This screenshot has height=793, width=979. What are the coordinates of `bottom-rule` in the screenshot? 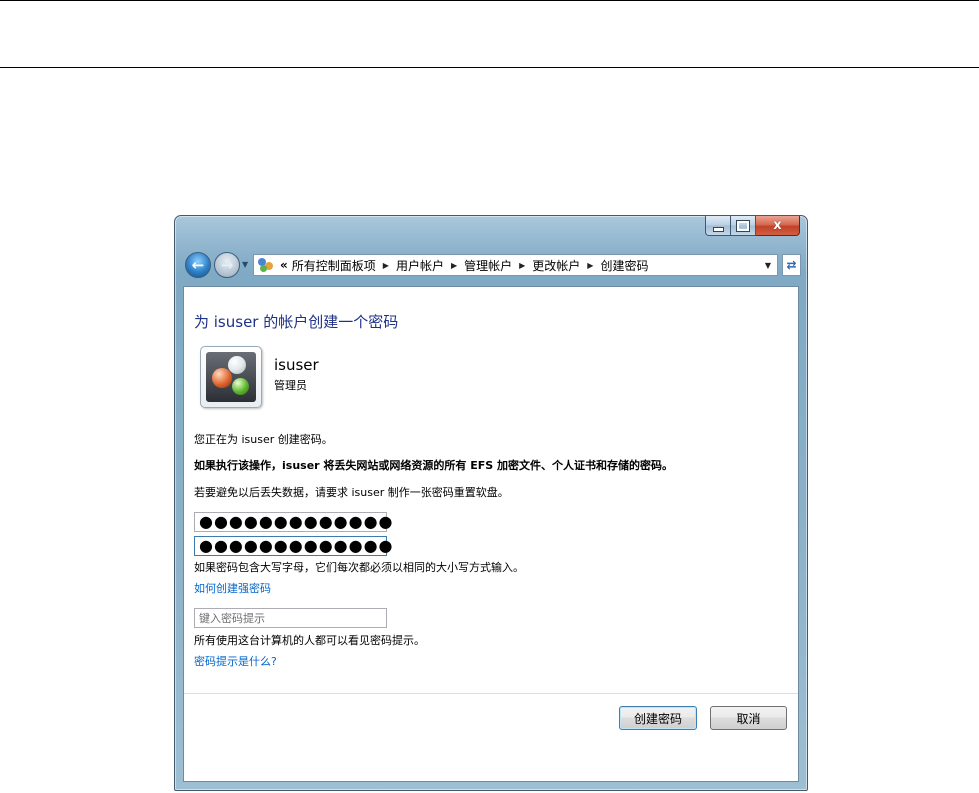 It's located at (489, 67).